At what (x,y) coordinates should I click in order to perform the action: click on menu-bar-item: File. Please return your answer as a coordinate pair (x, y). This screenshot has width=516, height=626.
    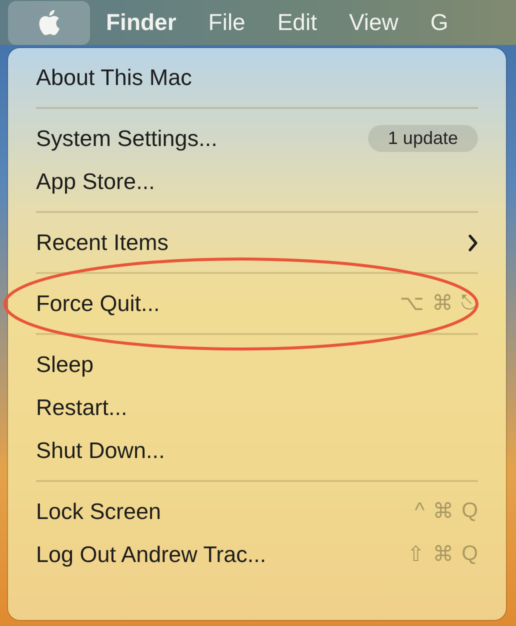
    Looking at the image, I should click on (227, 22).